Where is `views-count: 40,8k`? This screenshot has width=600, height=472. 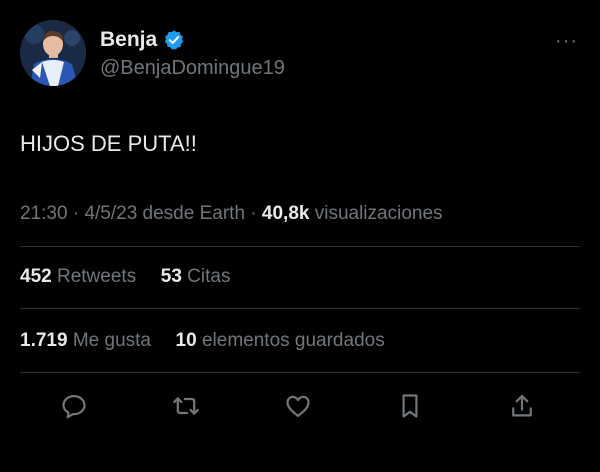 views-count: 40,8k is located at coordinates (285, 213).